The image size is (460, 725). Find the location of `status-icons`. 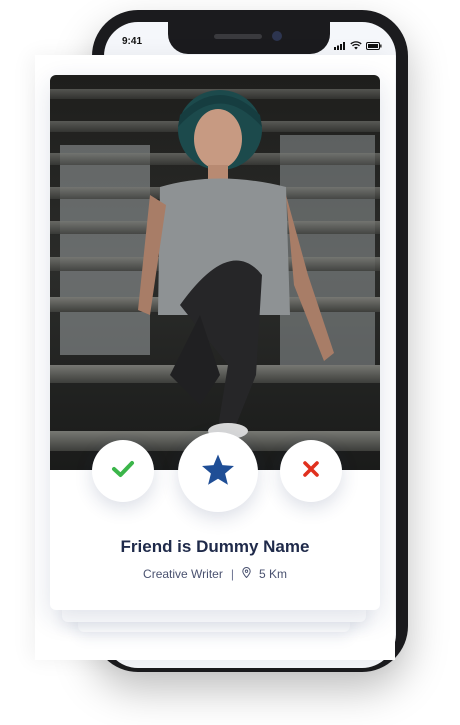

status-icons is located at coordinates (358, 46).